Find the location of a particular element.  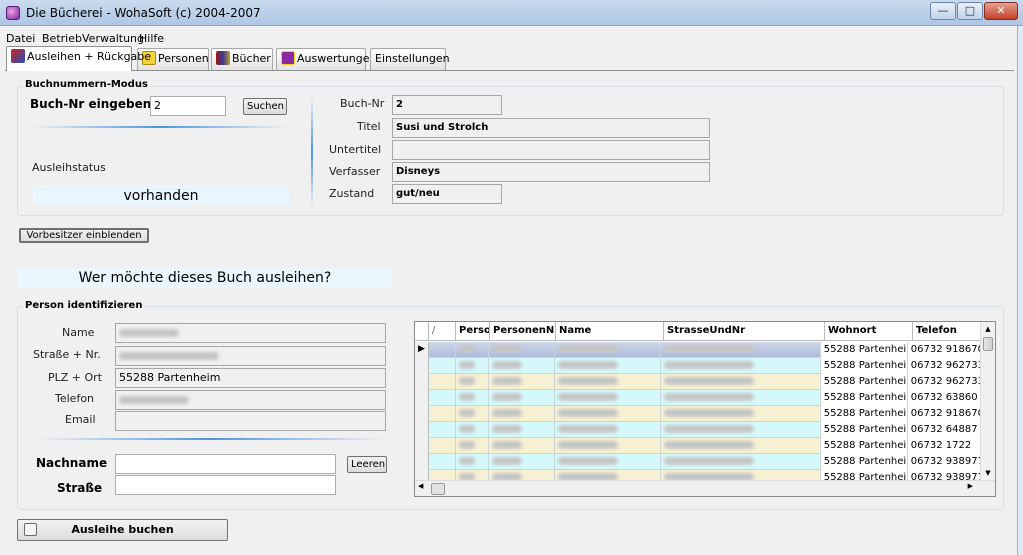

col-header-perso: Perso is located at coordinates (473, 331).